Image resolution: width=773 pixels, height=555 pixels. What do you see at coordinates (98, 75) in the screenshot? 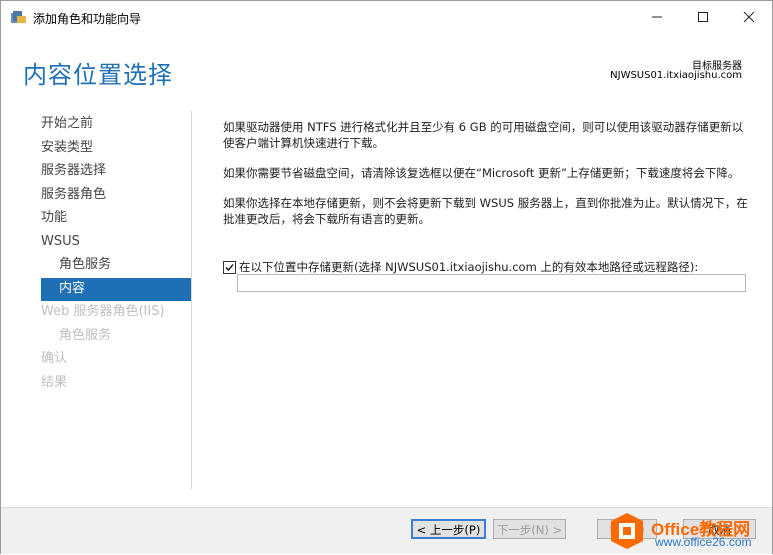
I see `page-title: 内容位置选择` at bounding box center [98, 75].